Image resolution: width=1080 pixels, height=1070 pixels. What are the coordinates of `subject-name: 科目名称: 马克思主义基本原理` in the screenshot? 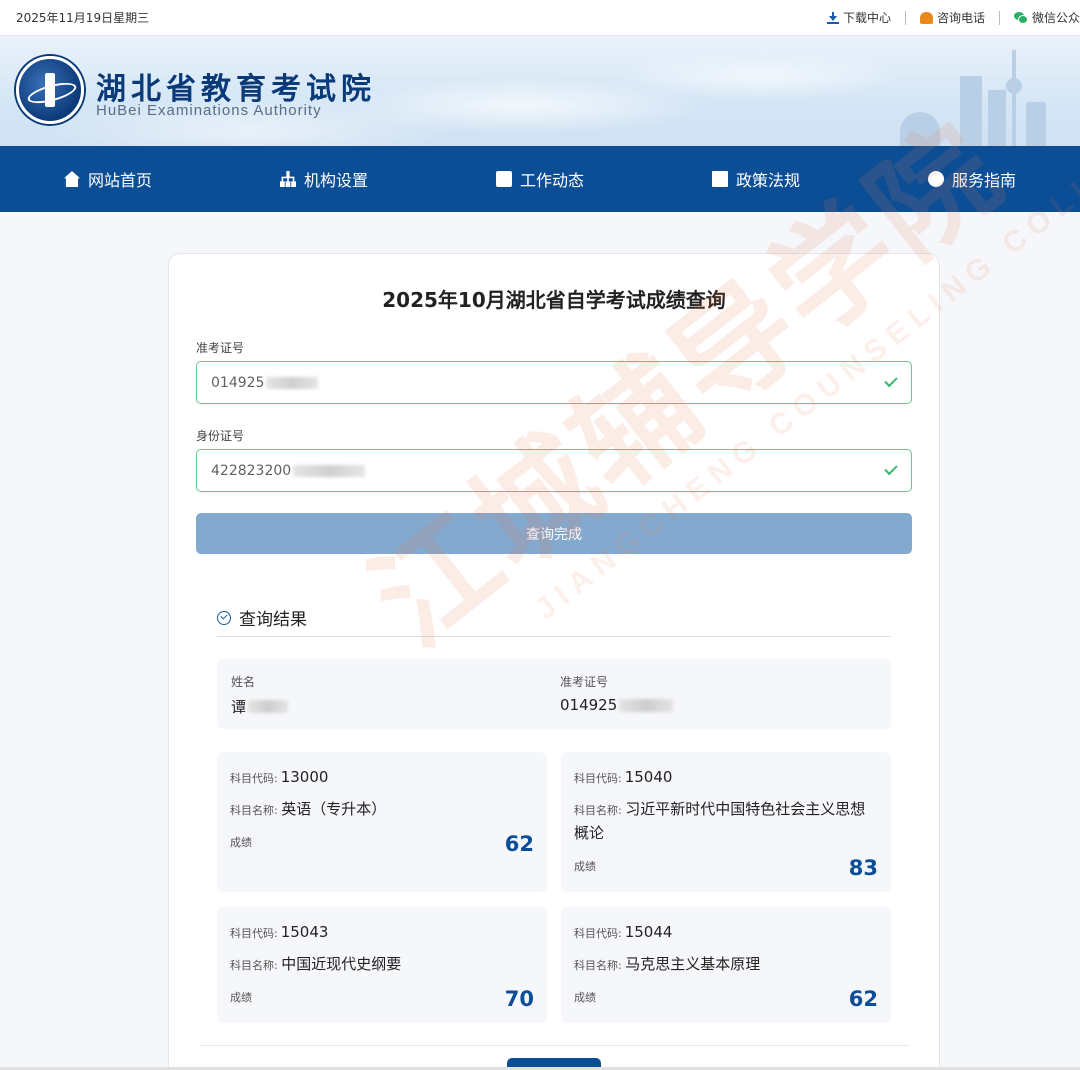 It's located at (667, 963).